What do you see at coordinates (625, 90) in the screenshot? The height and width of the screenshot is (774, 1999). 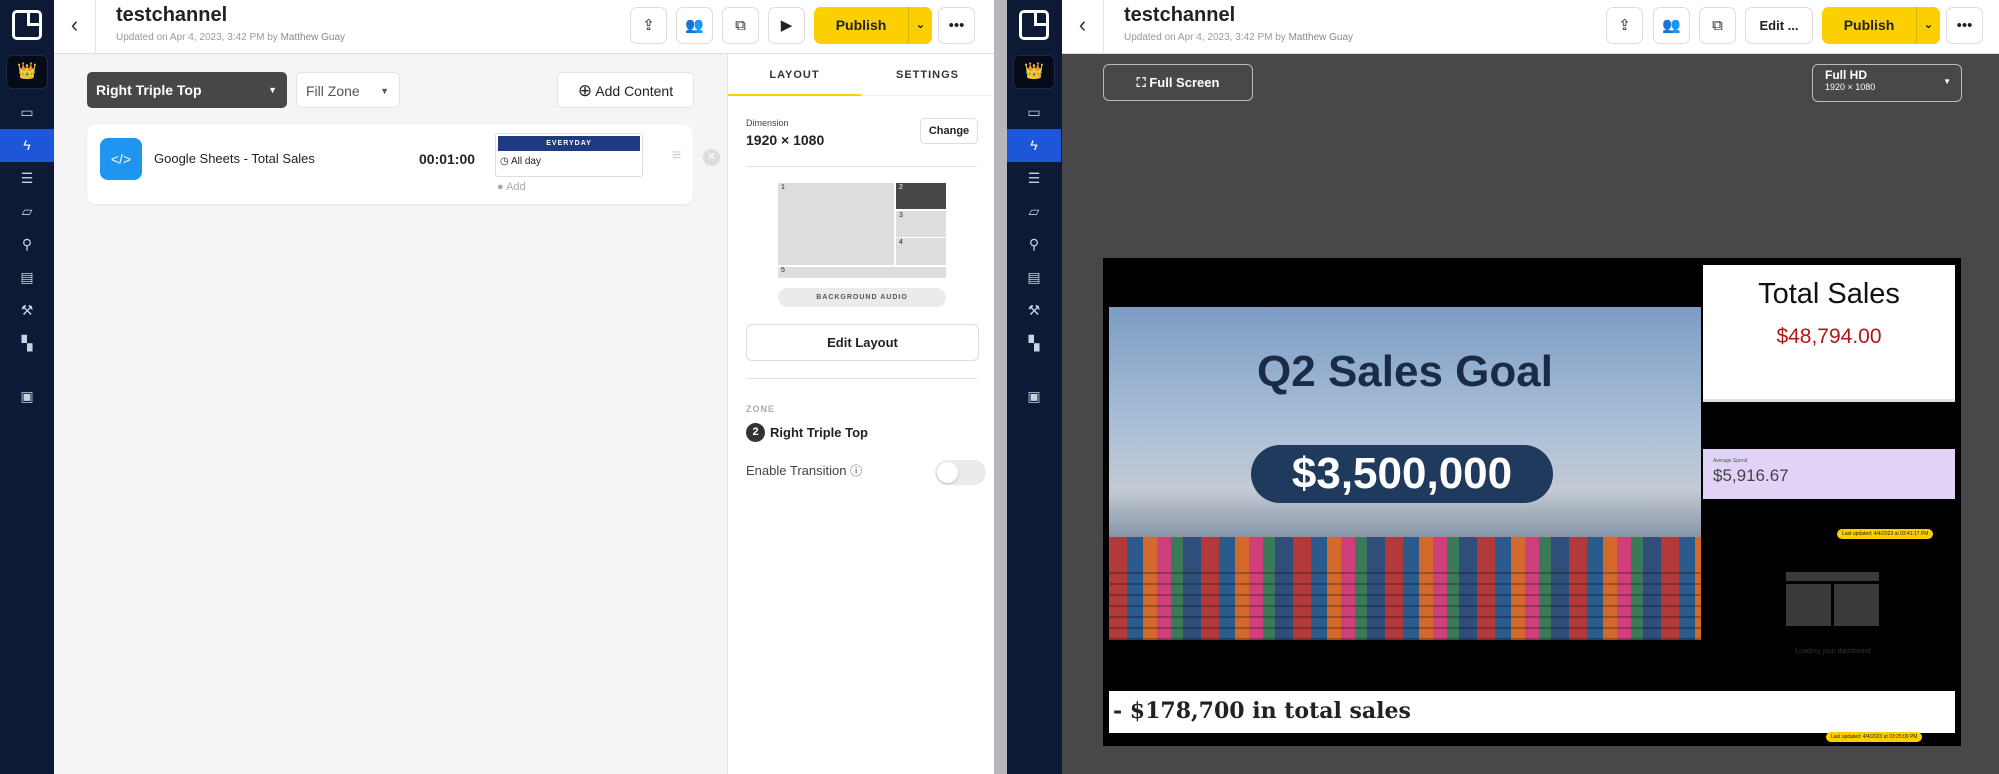 I see `add-content-button: ⊕ Add Content` at bounding box center [625, 90].